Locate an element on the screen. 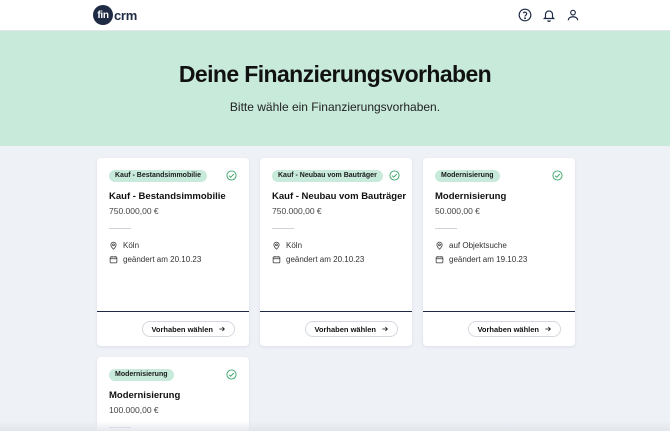 The image size is (670, 431). top-bar: fin crm is located at coordinates (335, 15).